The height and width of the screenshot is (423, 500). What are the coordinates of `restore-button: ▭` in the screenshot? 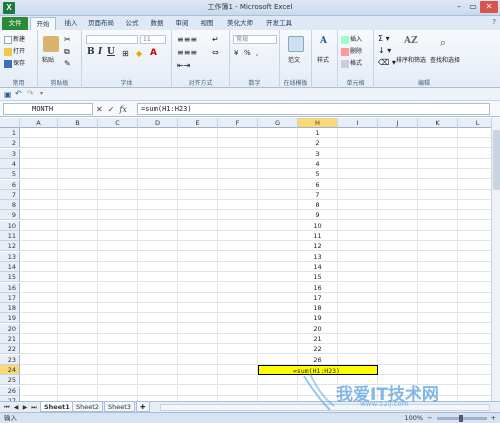 It's located at (473, 7).